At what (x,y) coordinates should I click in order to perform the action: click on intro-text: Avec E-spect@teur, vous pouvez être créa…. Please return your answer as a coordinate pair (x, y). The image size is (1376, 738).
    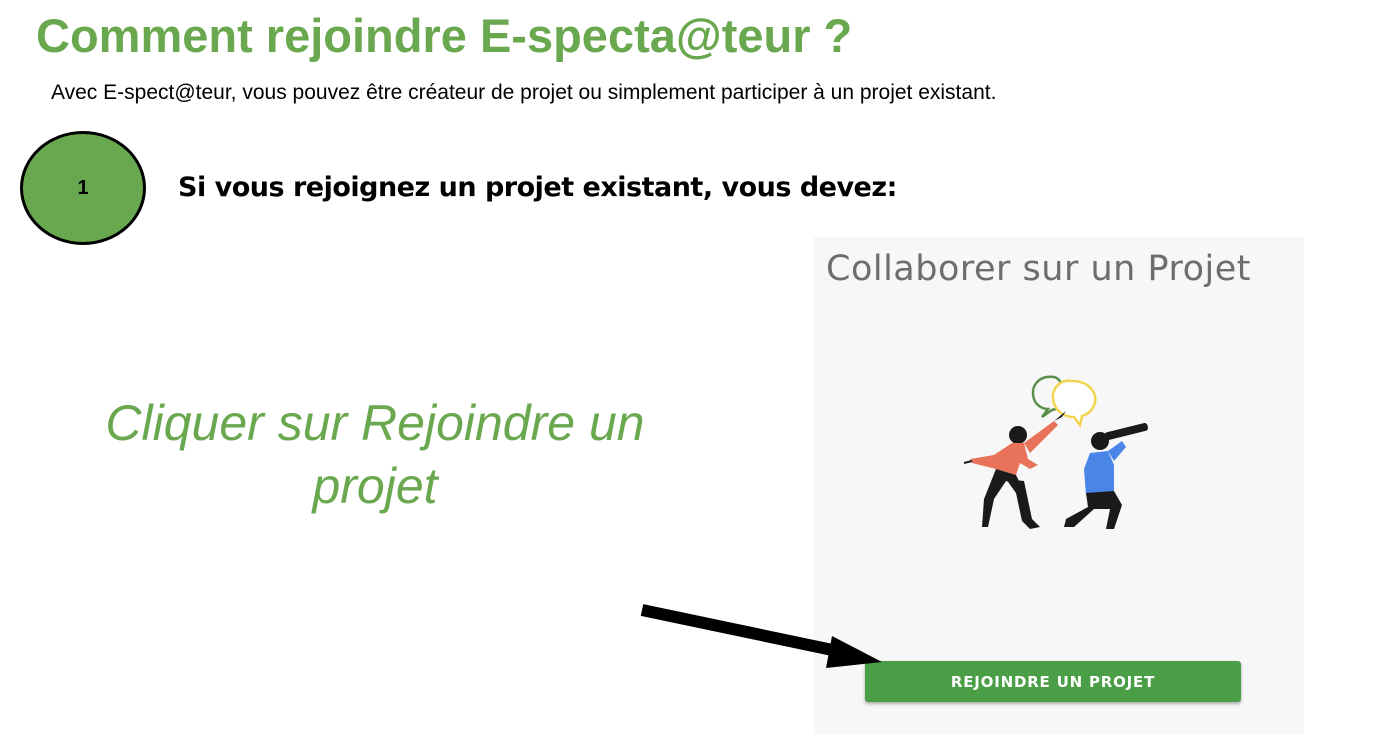
    Looking at the image, I should click on (524, 92).